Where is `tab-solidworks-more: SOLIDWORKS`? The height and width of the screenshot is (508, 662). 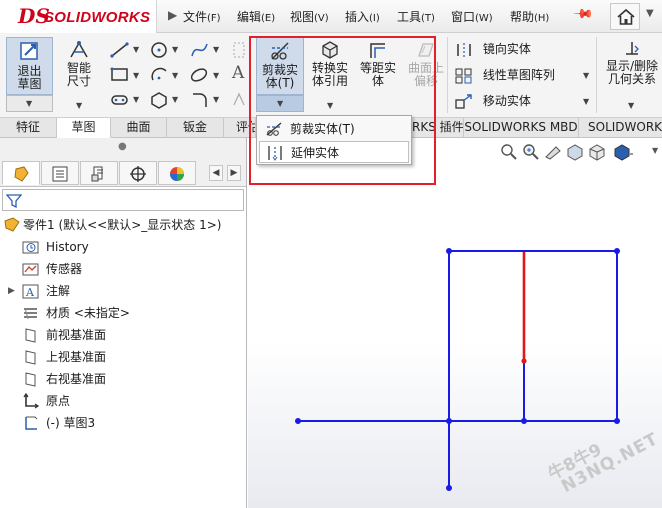
tab-solidworks-more: SOLIDWORKS is located at coordinates (620, 128).